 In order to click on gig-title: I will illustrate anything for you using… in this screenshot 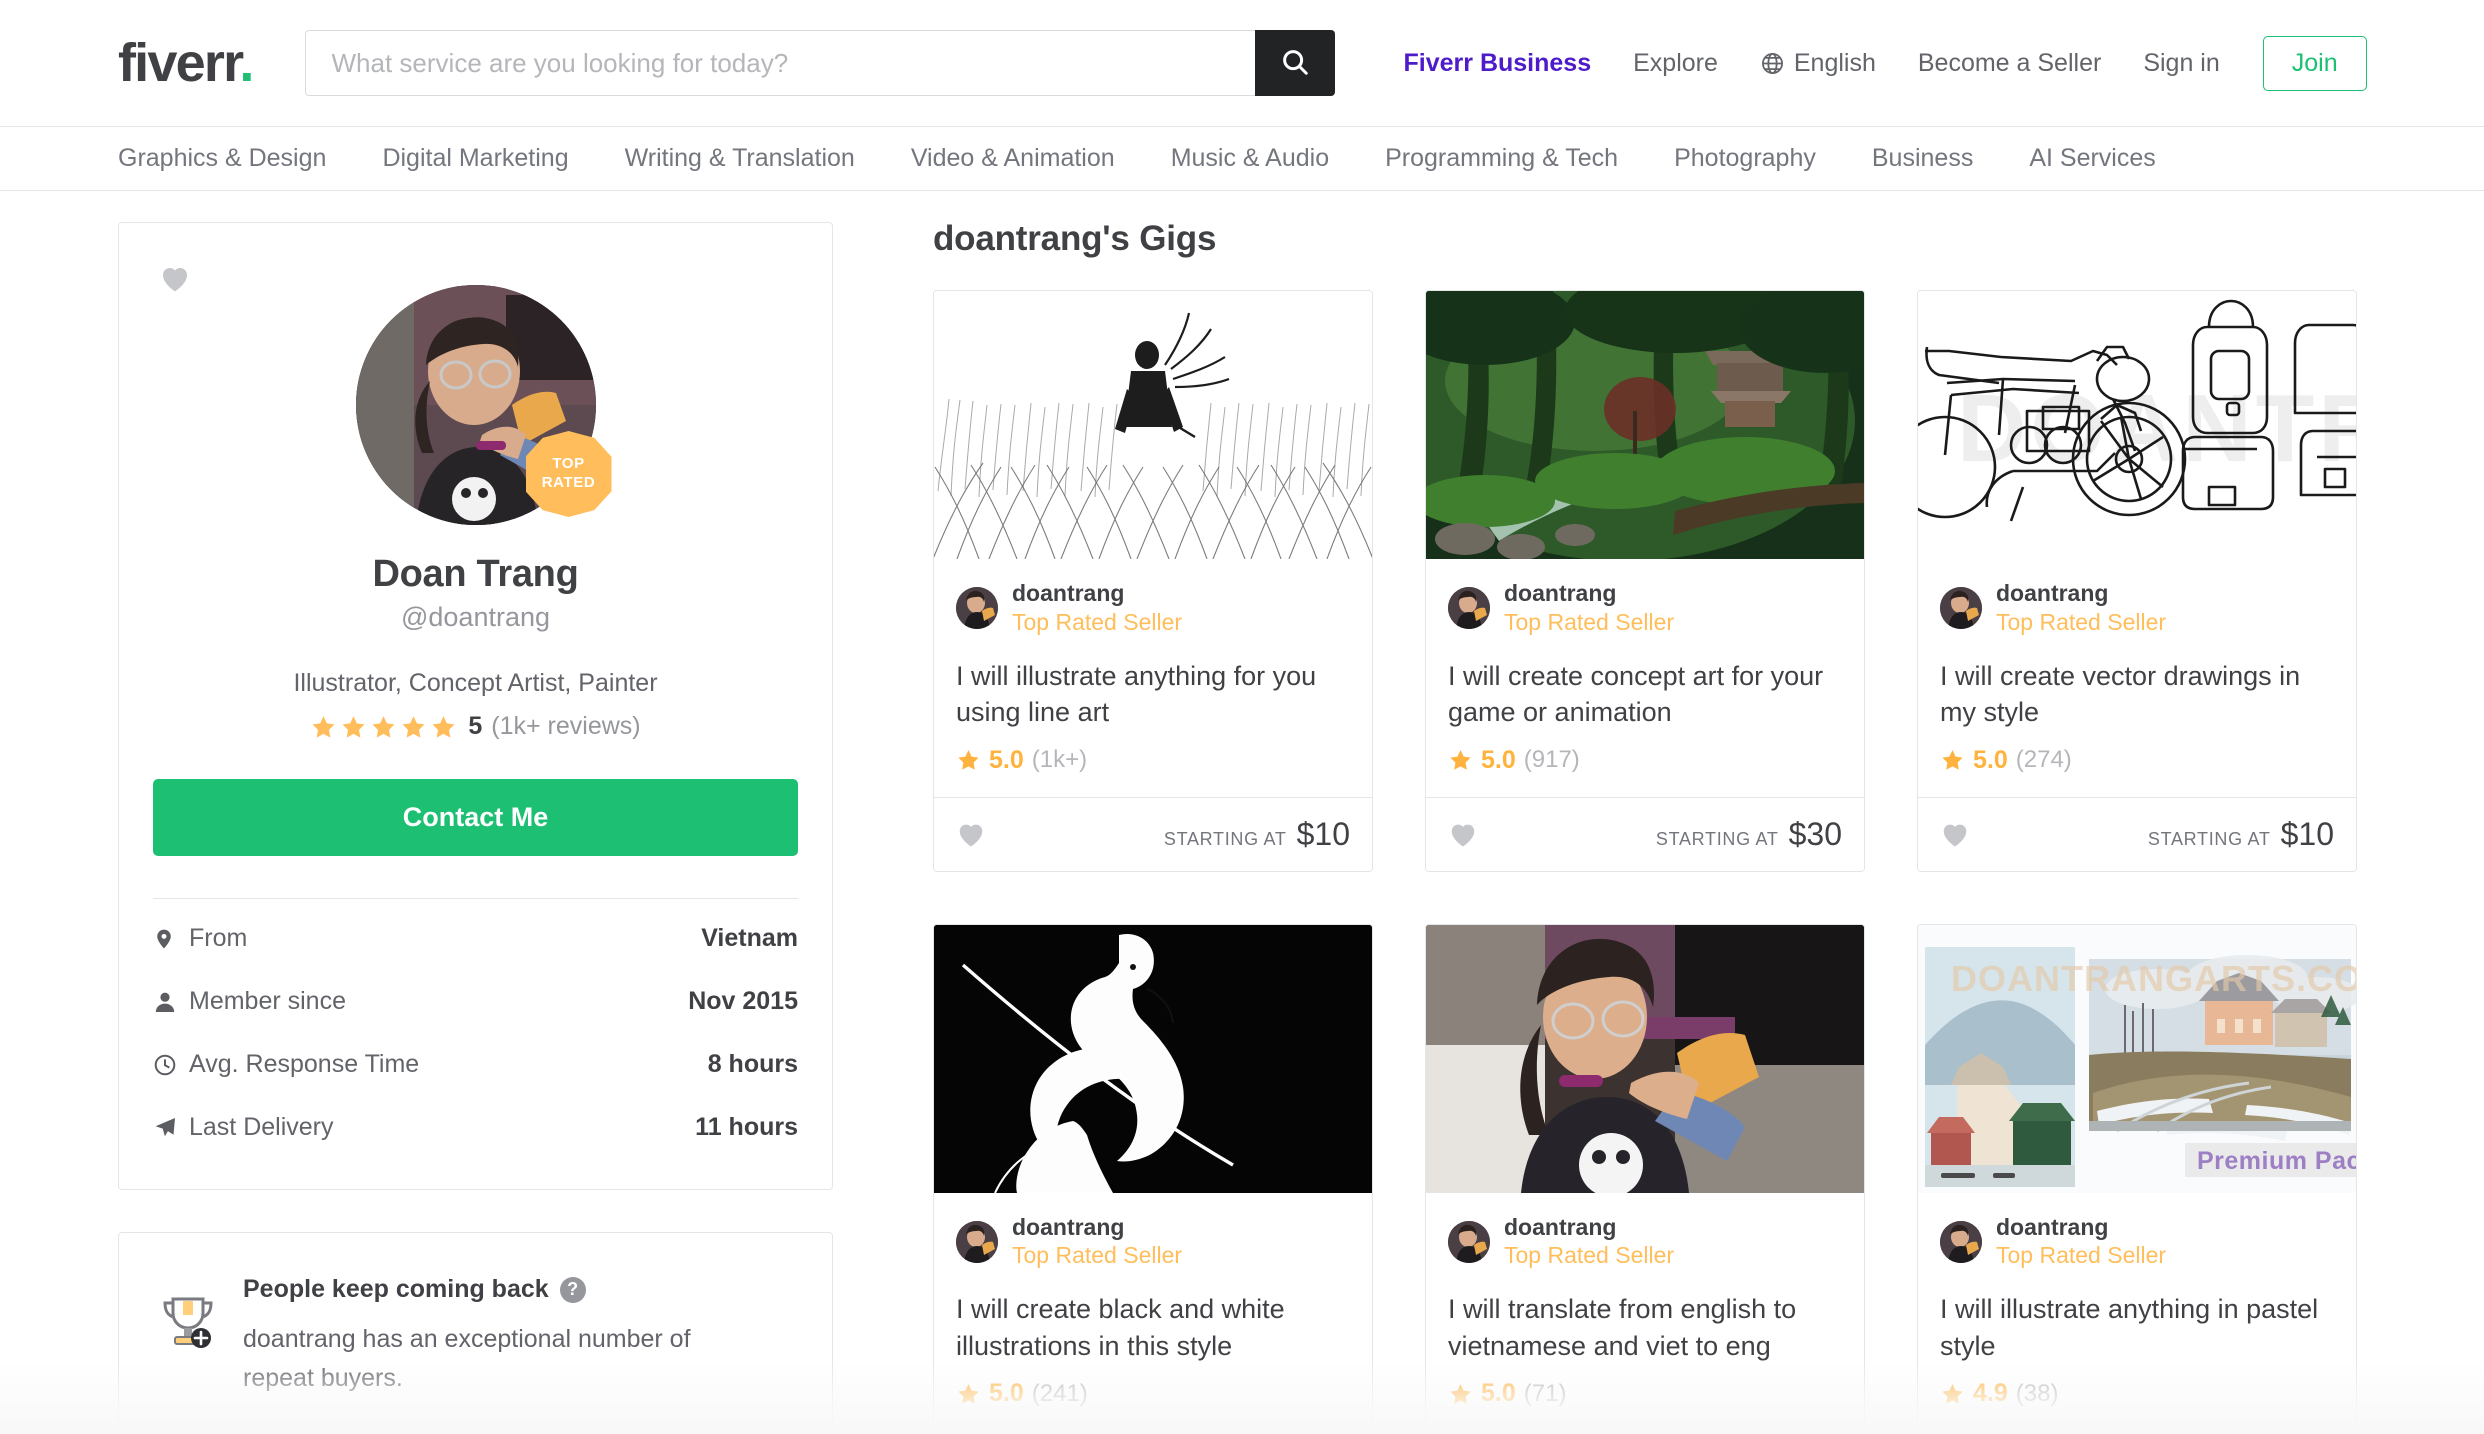, I will do `click(1153, 686)`.